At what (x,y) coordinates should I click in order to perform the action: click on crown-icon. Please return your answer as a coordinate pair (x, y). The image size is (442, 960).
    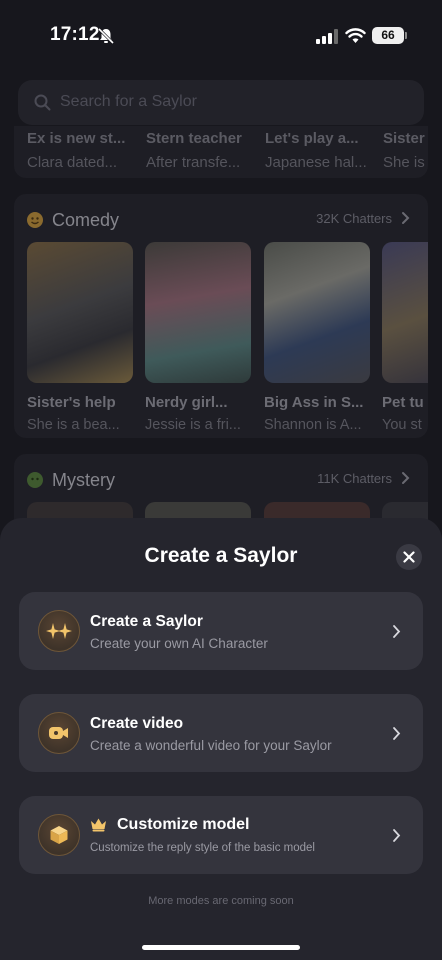
    Looking at the image, I should click on (98, 825).